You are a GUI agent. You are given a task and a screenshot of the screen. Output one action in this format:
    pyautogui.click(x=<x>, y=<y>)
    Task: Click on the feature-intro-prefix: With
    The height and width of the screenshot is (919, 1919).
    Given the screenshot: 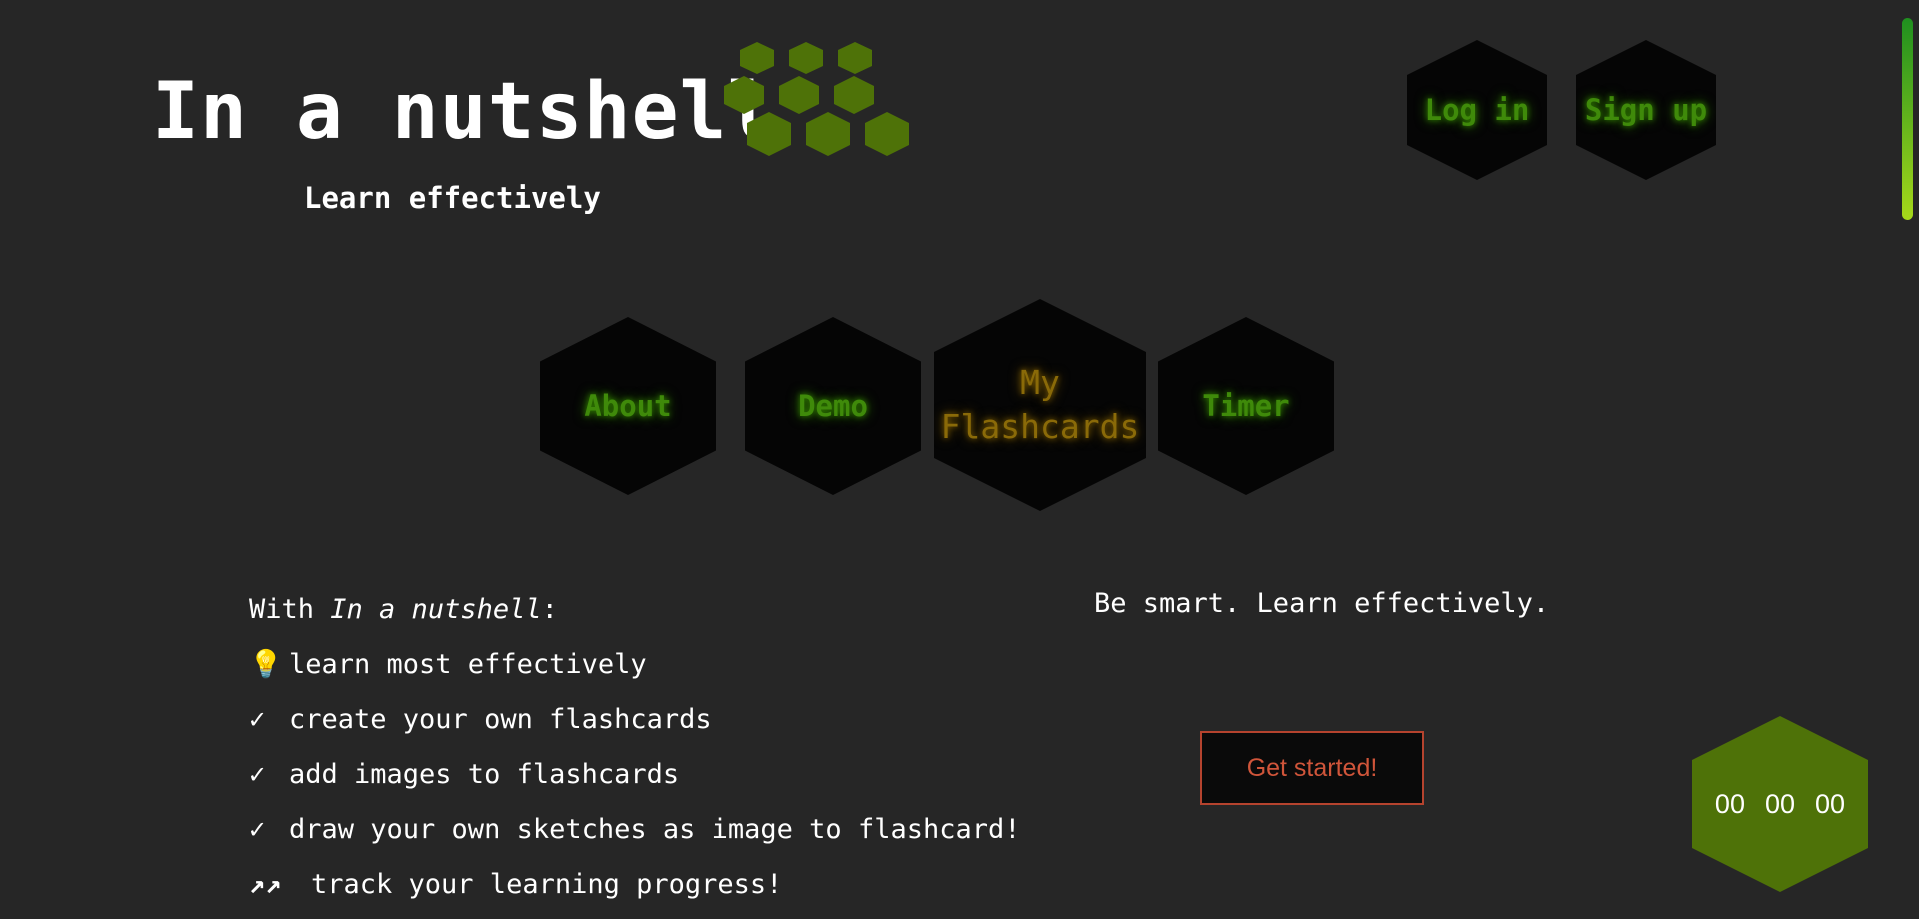 What is the action you would take?
    pyautogui.click(x=290, y=609)
    